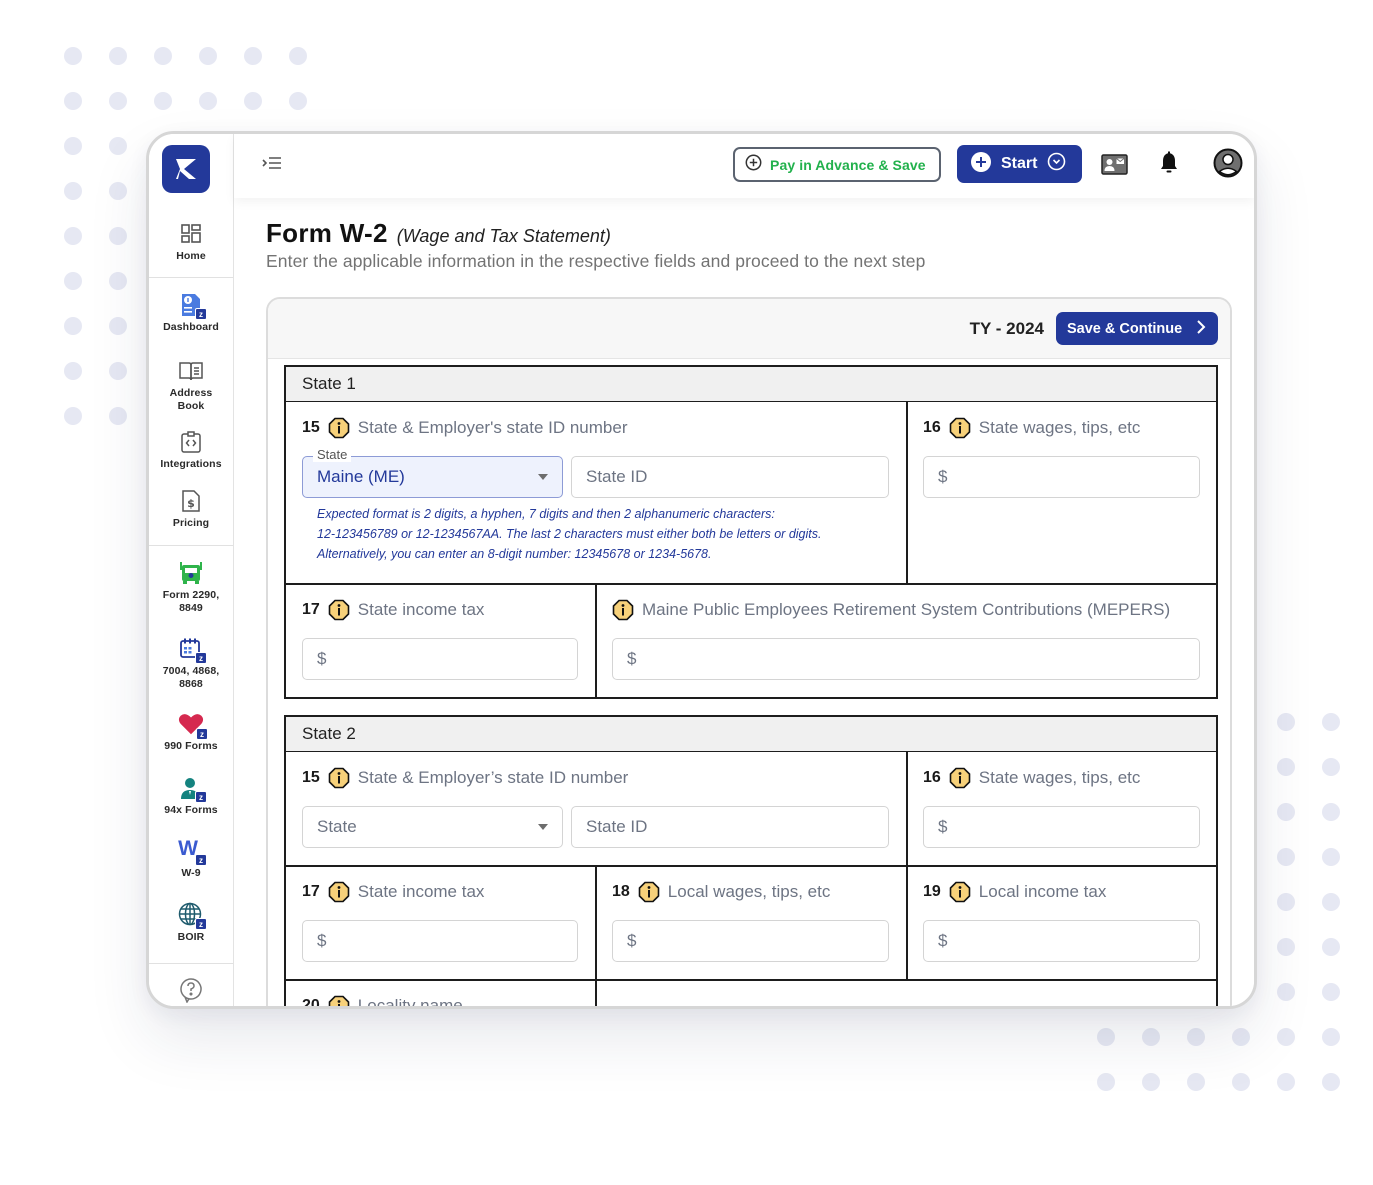 This screenshot has width=1373, height=1185. Describe the element at coordinates (1059, 777) in the screenshot. I see `field-label-text: State wages, tips, etc` at that location.